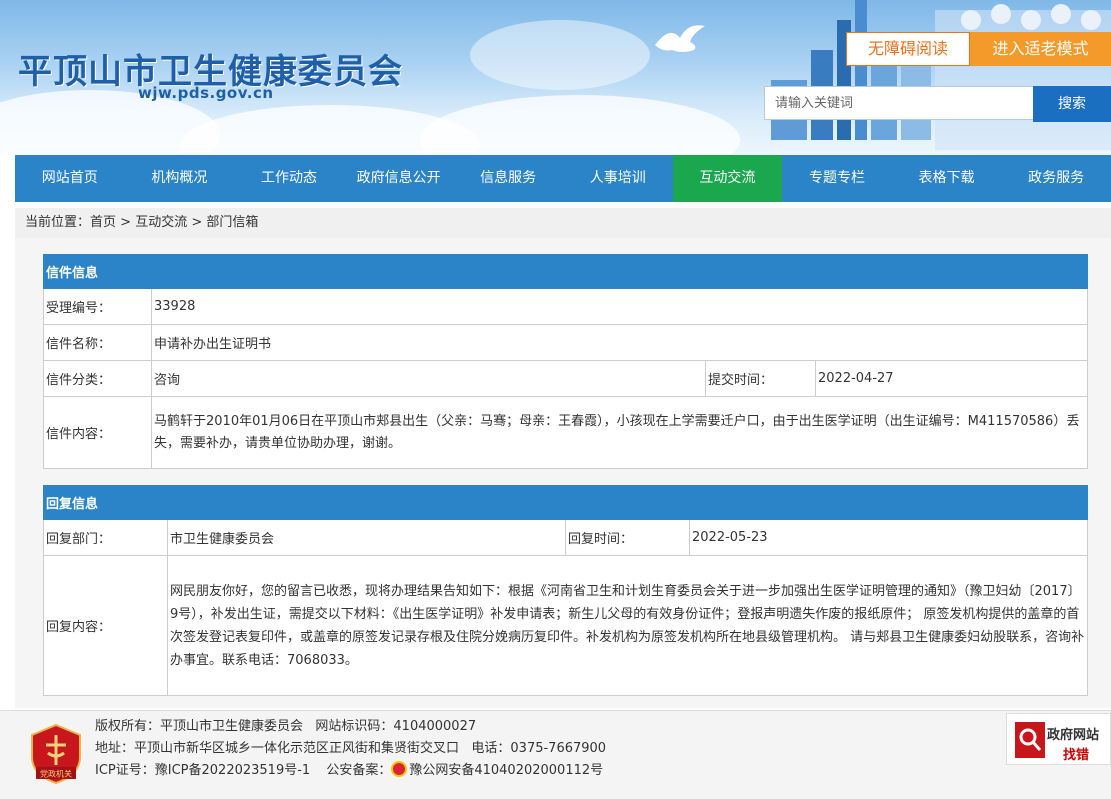  I want to click on find-error-top-text: 政府网站, so click(1073, 735).